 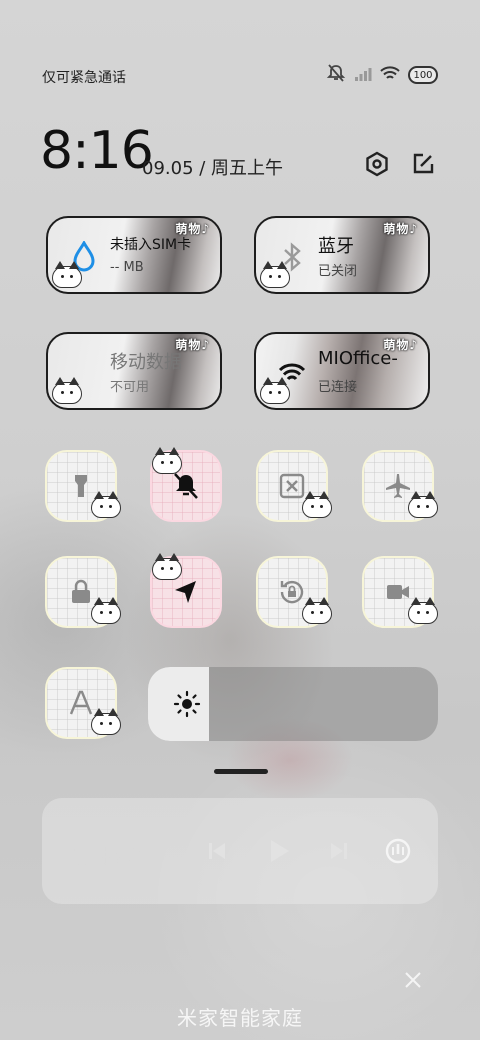 What do you see at coordinates (97, 151) in the screenshot?
I see `clock: 8:16` at bounding box center [97, 151].